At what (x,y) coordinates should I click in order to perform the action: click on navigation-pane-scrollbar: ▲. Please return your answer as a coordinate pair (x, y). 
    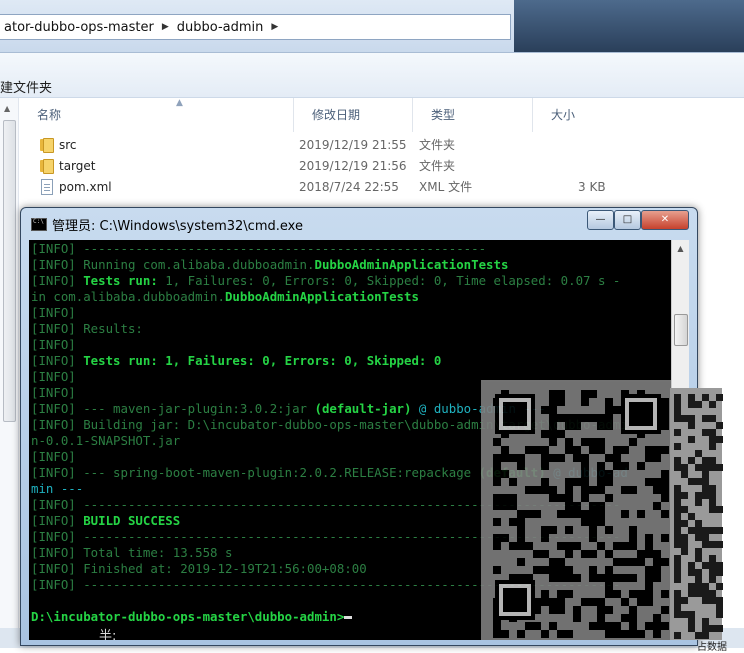
    Looking at the image, I should click on (9, 373).